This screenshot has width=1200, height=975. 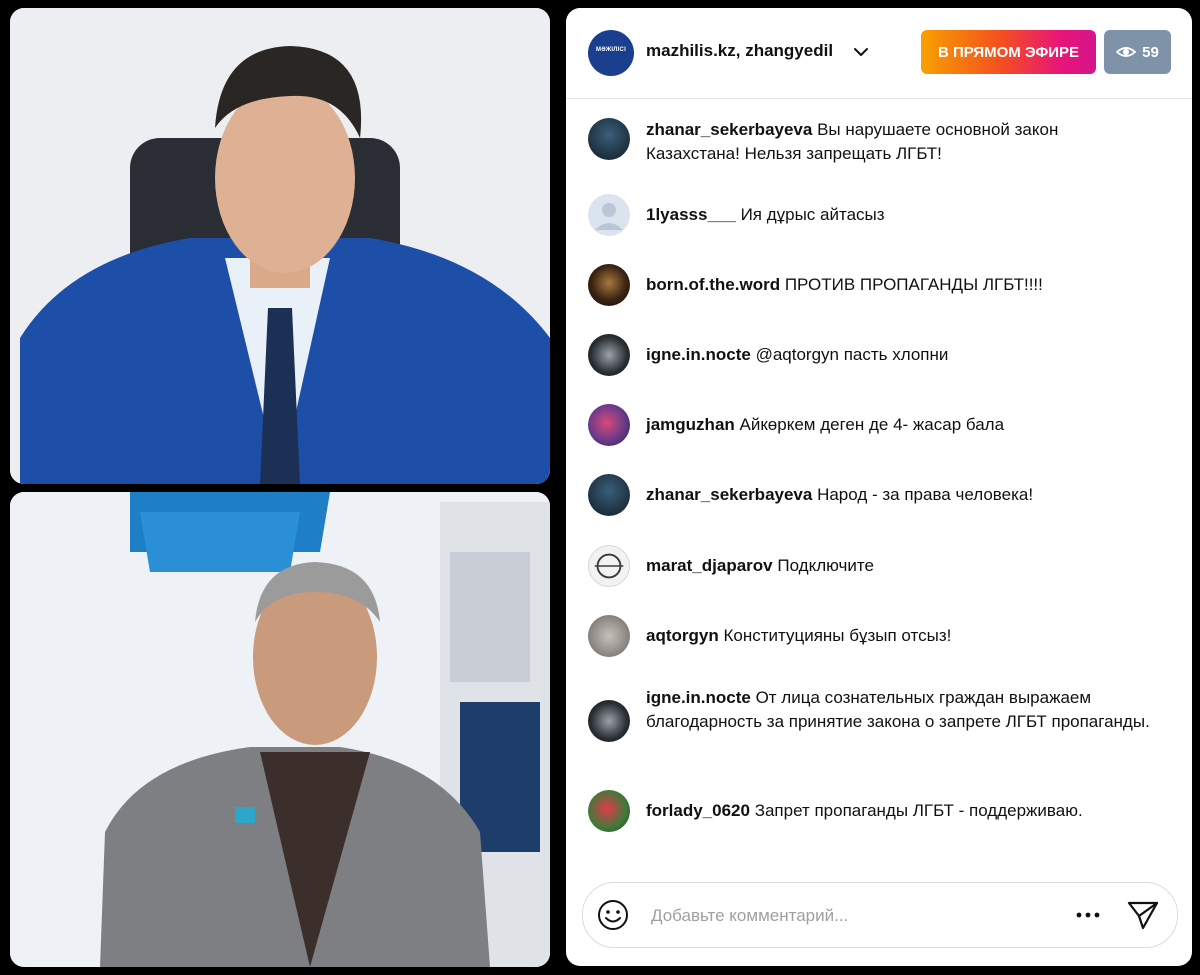 I want to click on channel-name: mazhilis.kz, zhangyedil, so click(x=739, y=51).